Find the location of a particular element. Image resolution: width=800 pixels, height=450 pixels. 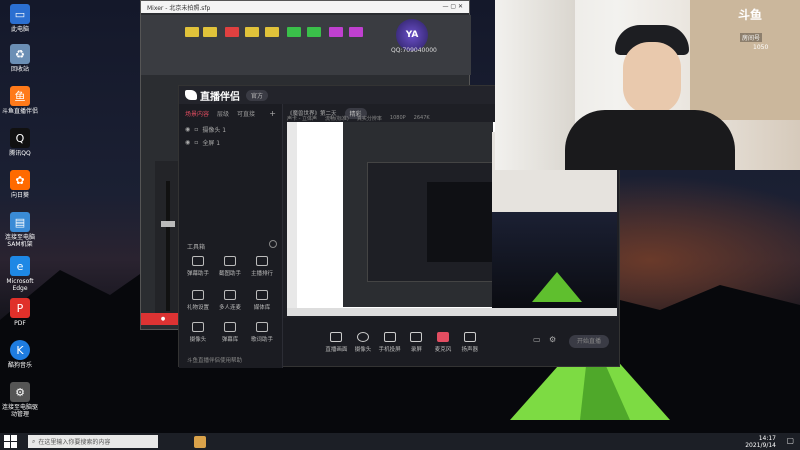

tab-scene: 场景内容 is located at coordinates (197, 113).